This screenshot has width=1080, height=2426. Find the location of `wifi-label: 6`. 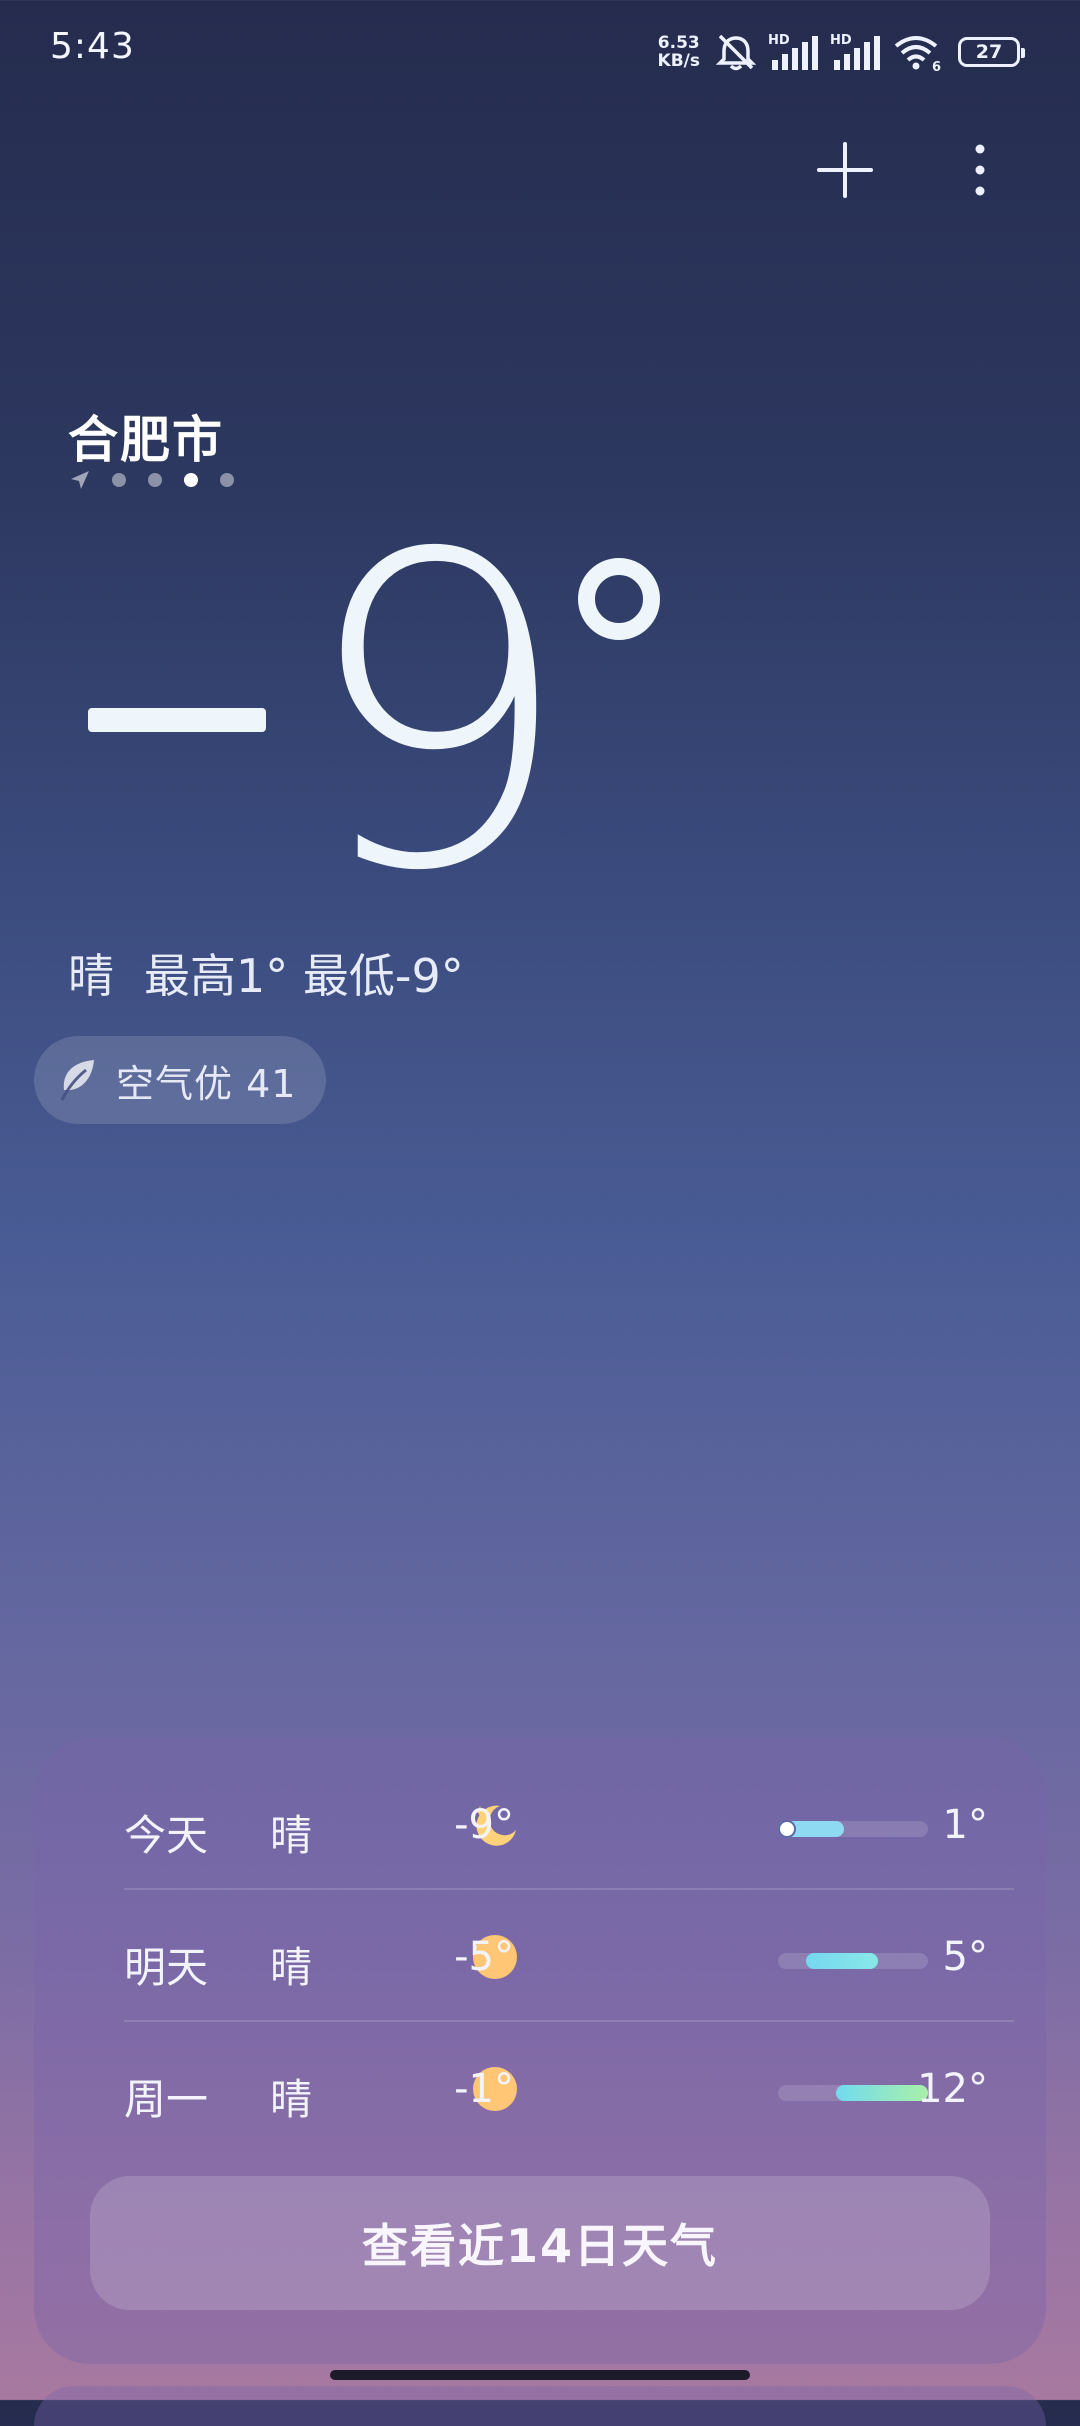

wifi-label: 6 is located at coordinates (936, 66).